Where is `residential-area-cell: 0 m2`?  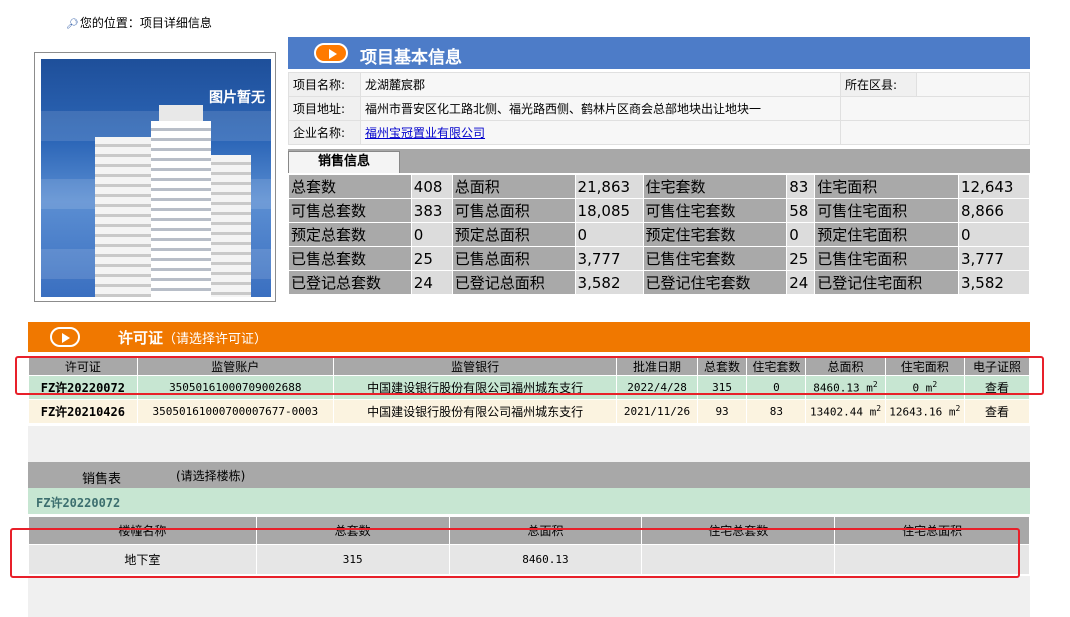
residential-area-cell: 0 m2 is located at coordinates (924, 387).